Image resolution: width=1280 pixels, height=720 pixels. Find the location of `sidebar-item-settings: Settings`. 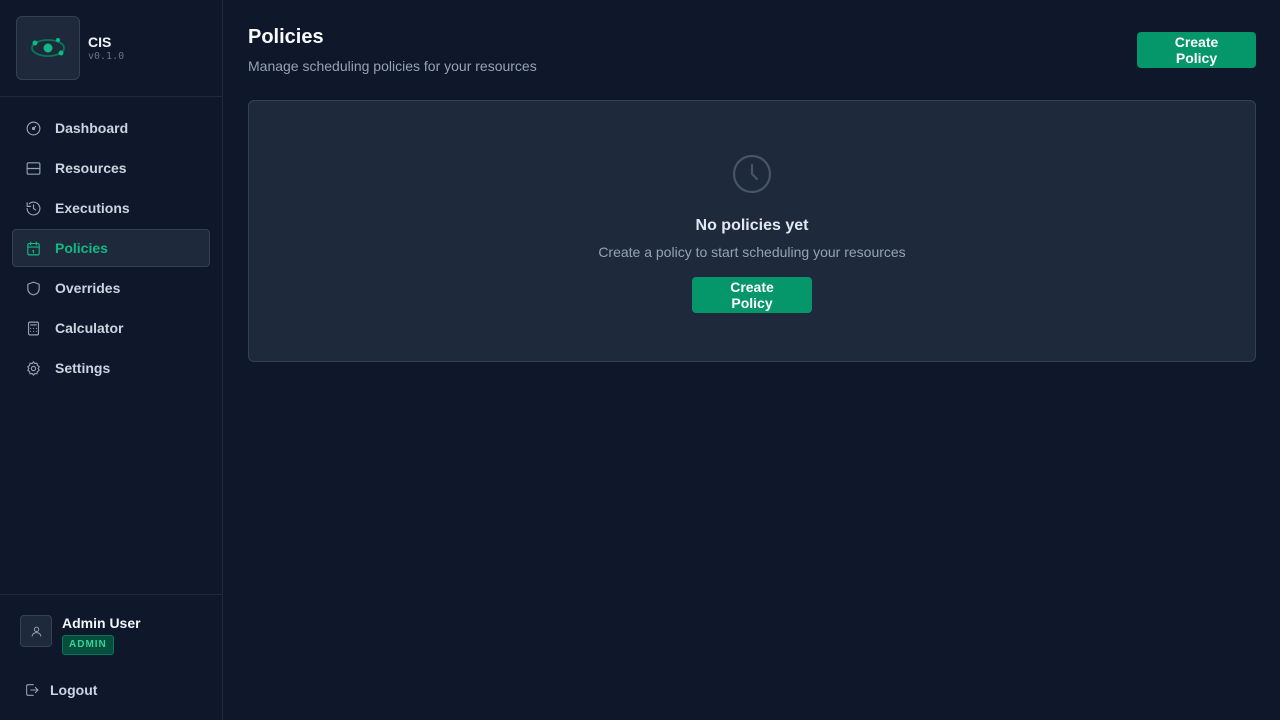

sidebar-item-settings: Settings is located at coordinates (111, 368).